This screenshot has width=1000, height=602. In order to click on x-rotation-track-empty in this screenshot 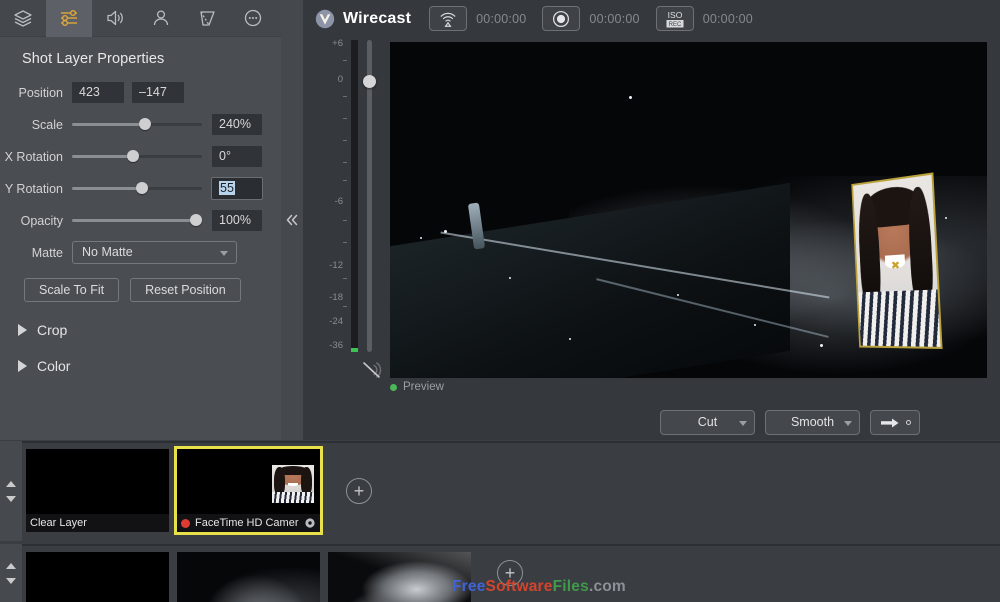, I will do `click(167, 156)`.